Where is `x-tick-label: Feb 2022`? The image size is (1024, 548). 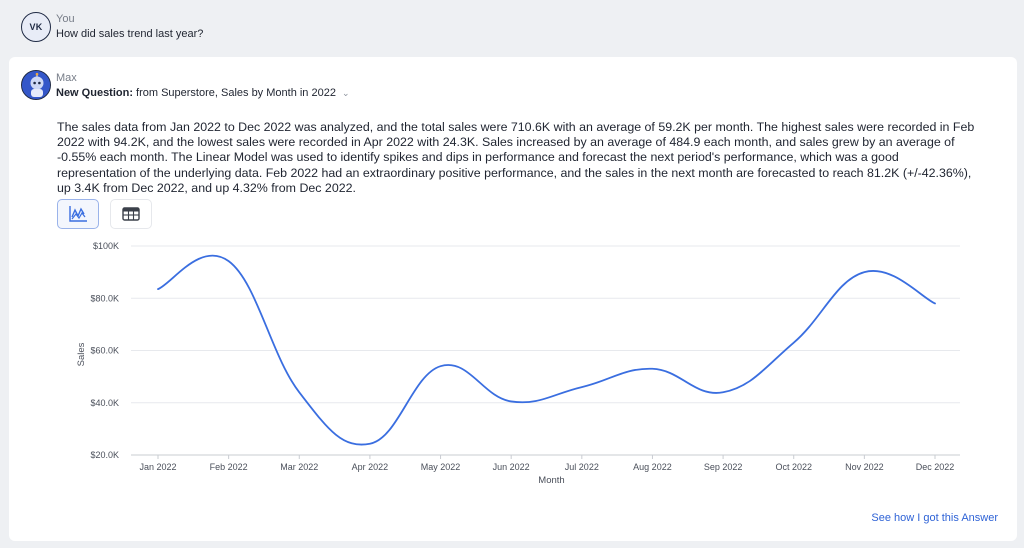
x-tick-label: Feb 2022 is located at coordinates (229, 467).